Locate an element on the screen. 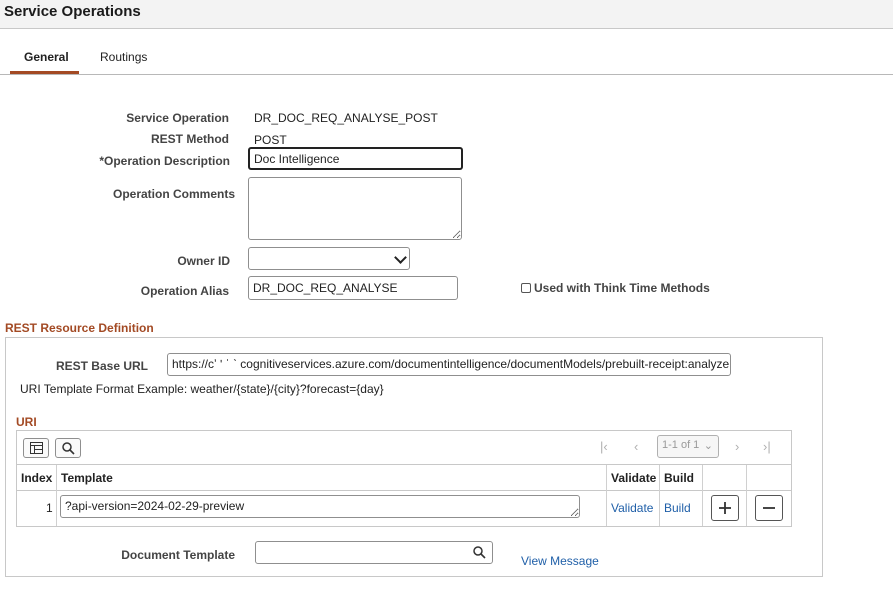 This screenshot has width=893, height=594. service-operation-value: DR_DOC_REQ_ANALYSE_POST is located at coordinates (346, 118).